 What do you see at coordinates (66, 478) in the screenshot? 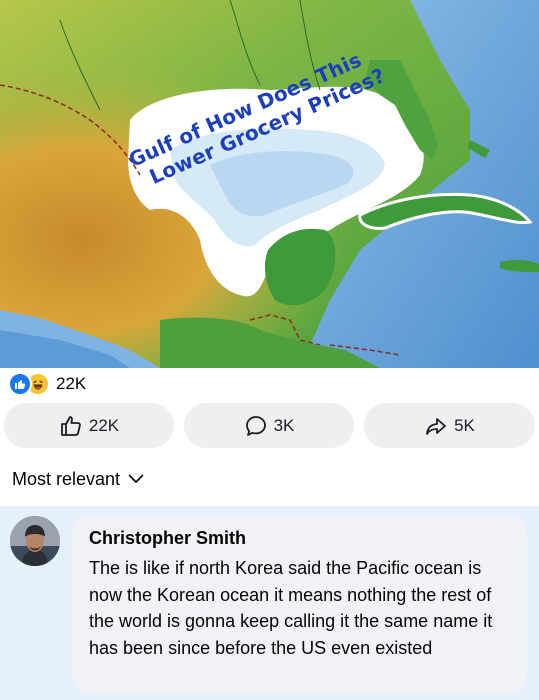
I see `sort-label: Most relevant` at bounding box center [66, 478].